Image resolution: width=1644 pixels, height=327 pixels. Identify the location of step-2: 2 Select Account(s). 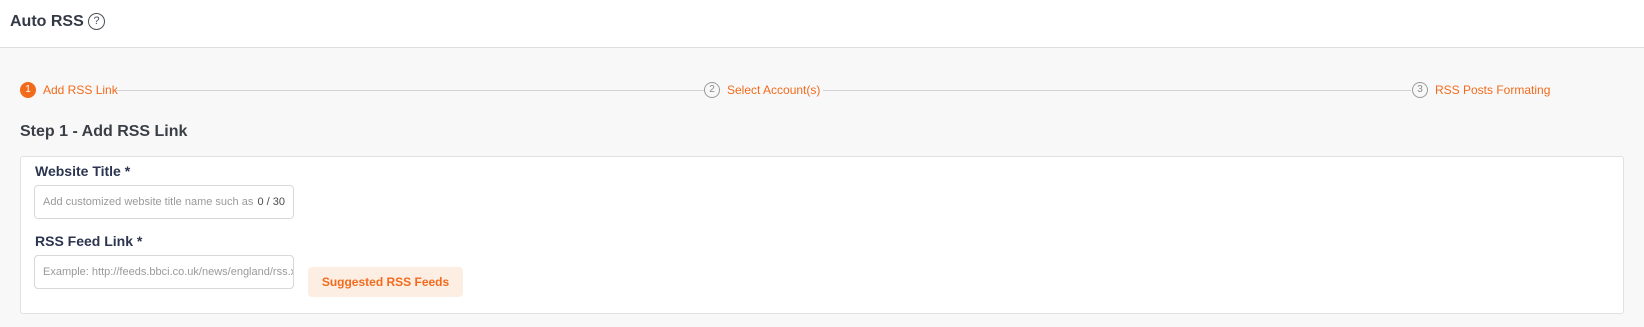
(762, 90).